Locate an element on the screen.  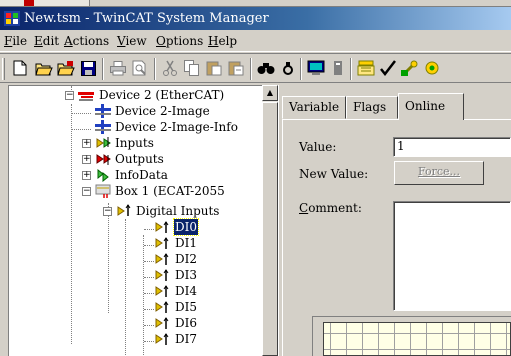
window-title: New.tsm - TwinCAT System Manager is located at coordinates (146, 18).